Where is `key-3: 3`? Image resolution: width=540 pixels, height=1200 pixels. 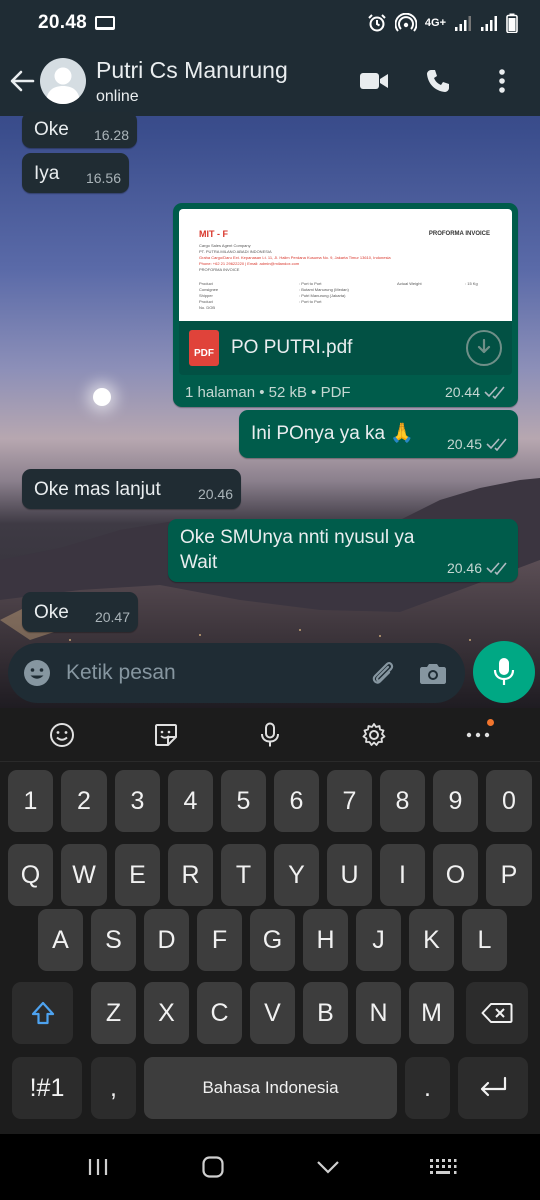 key-3: 3 is located at coordinates (137, 801).